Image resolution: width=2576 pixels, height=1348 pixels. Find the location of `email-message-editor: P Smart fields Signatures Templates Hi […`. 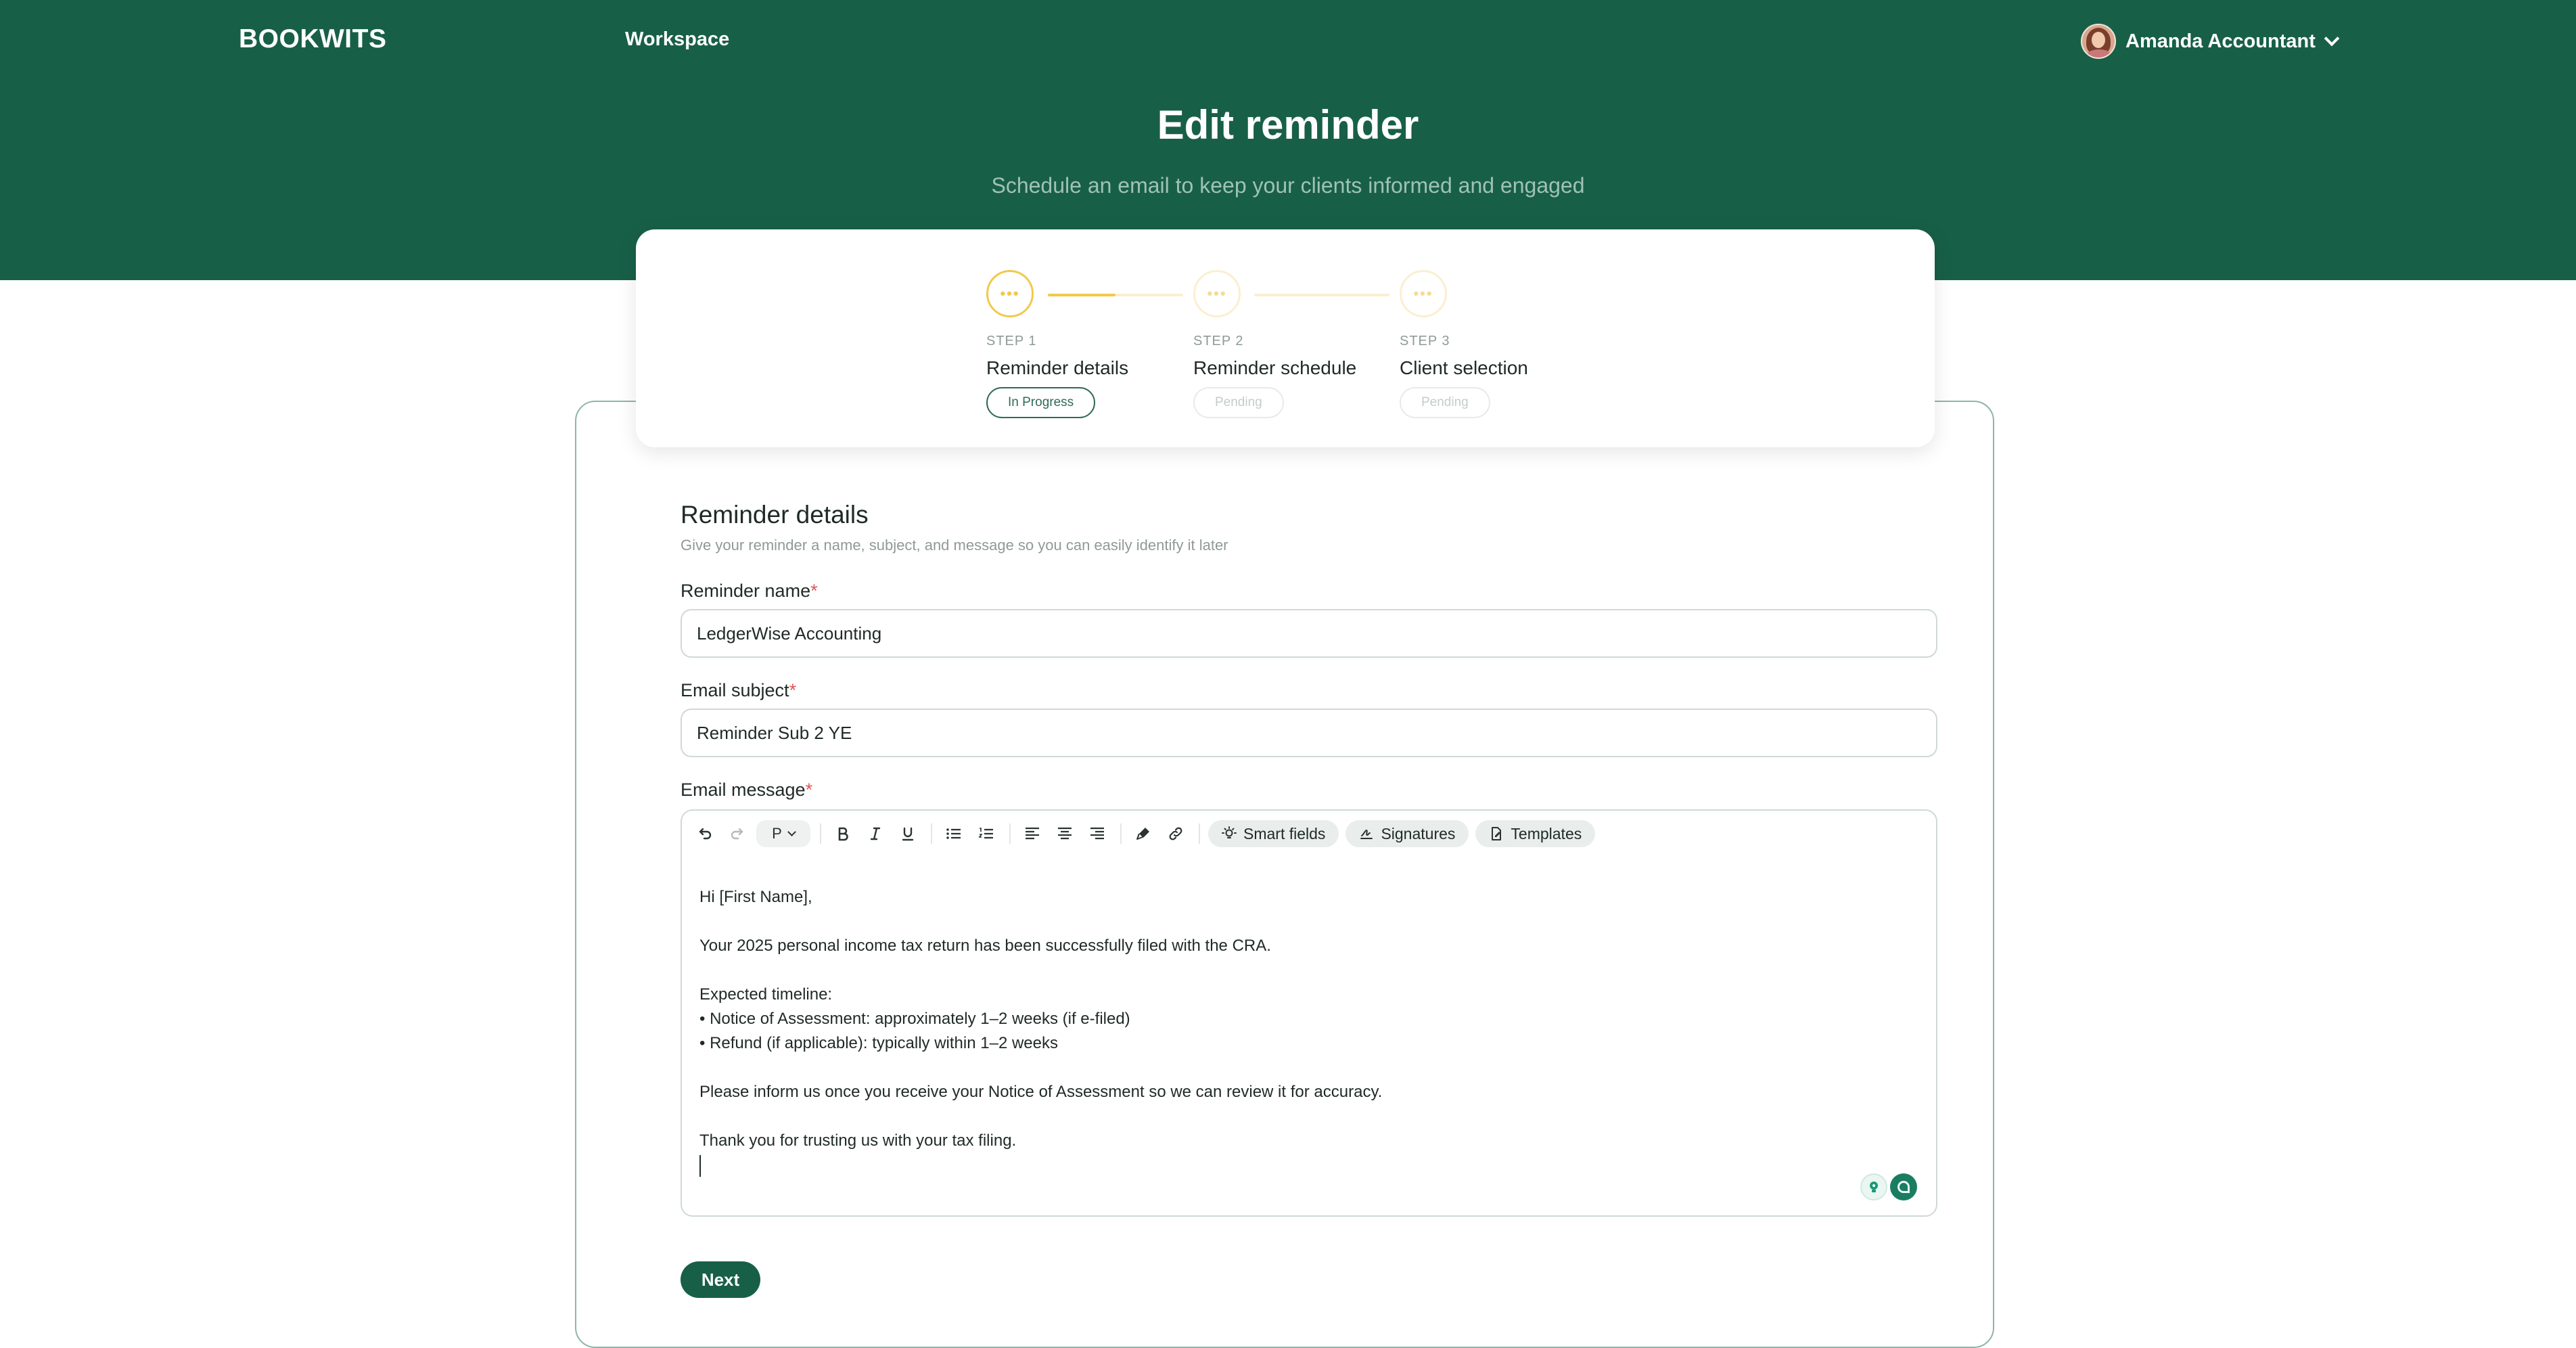

email-message-editor: P Smart fields Signatures Templates Hi [… is located at coordinates (1309, 1013).